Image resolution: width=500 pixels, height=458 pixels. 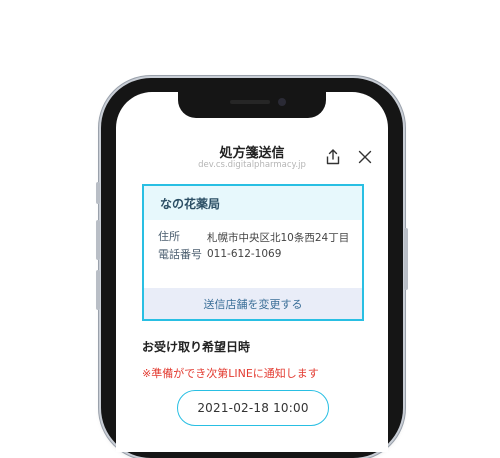 What do you see at coordinates (98, 193) in the screenshot?
I see `phone-side-button` at bounding box center [98, 193].